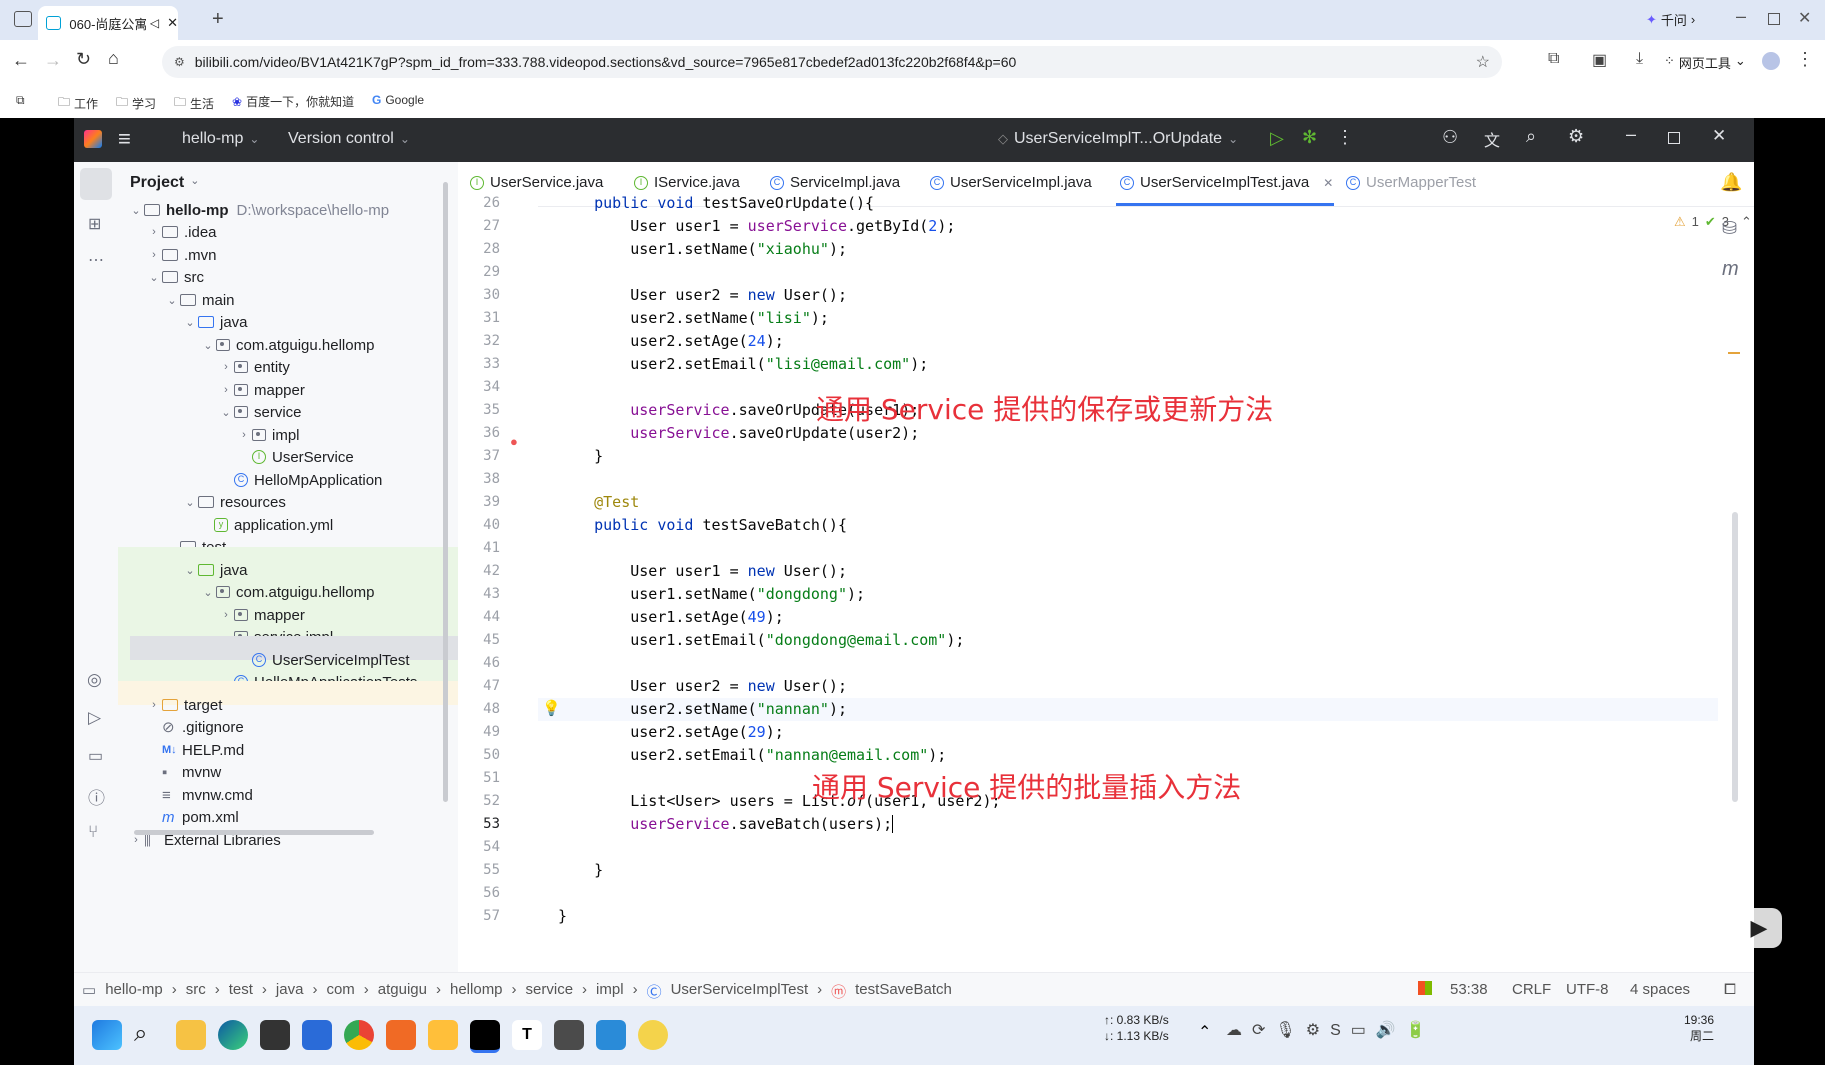  Describe the element at coordinates (349, 139) in the screenshot. I see `vcs-menu: Version control ⌄` at that location.